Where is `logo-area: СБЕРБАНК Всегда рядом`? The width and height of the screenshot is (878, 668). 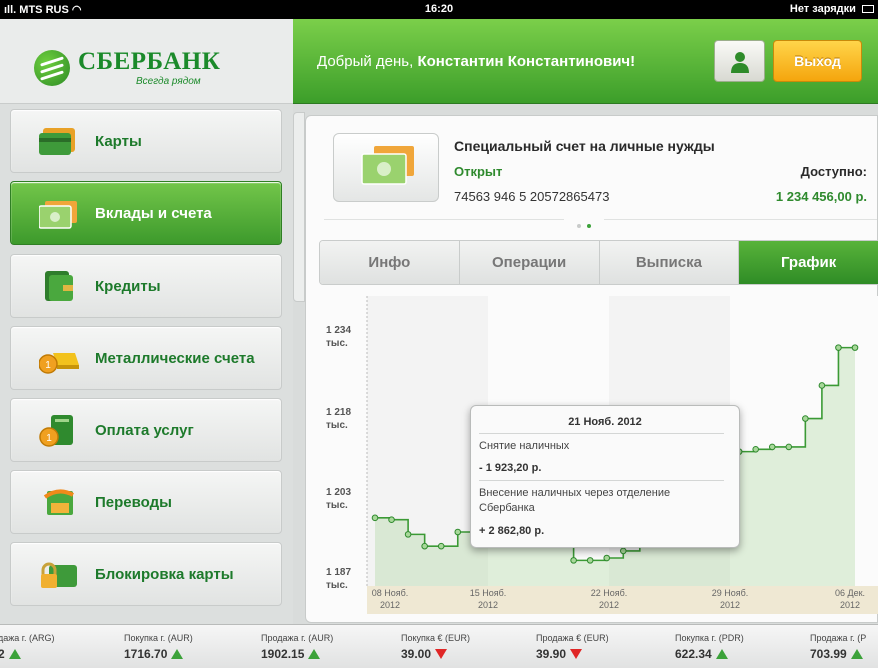
logo-area: СБЕРБАНК Всегда рядом is located at coordinates (146, 61).